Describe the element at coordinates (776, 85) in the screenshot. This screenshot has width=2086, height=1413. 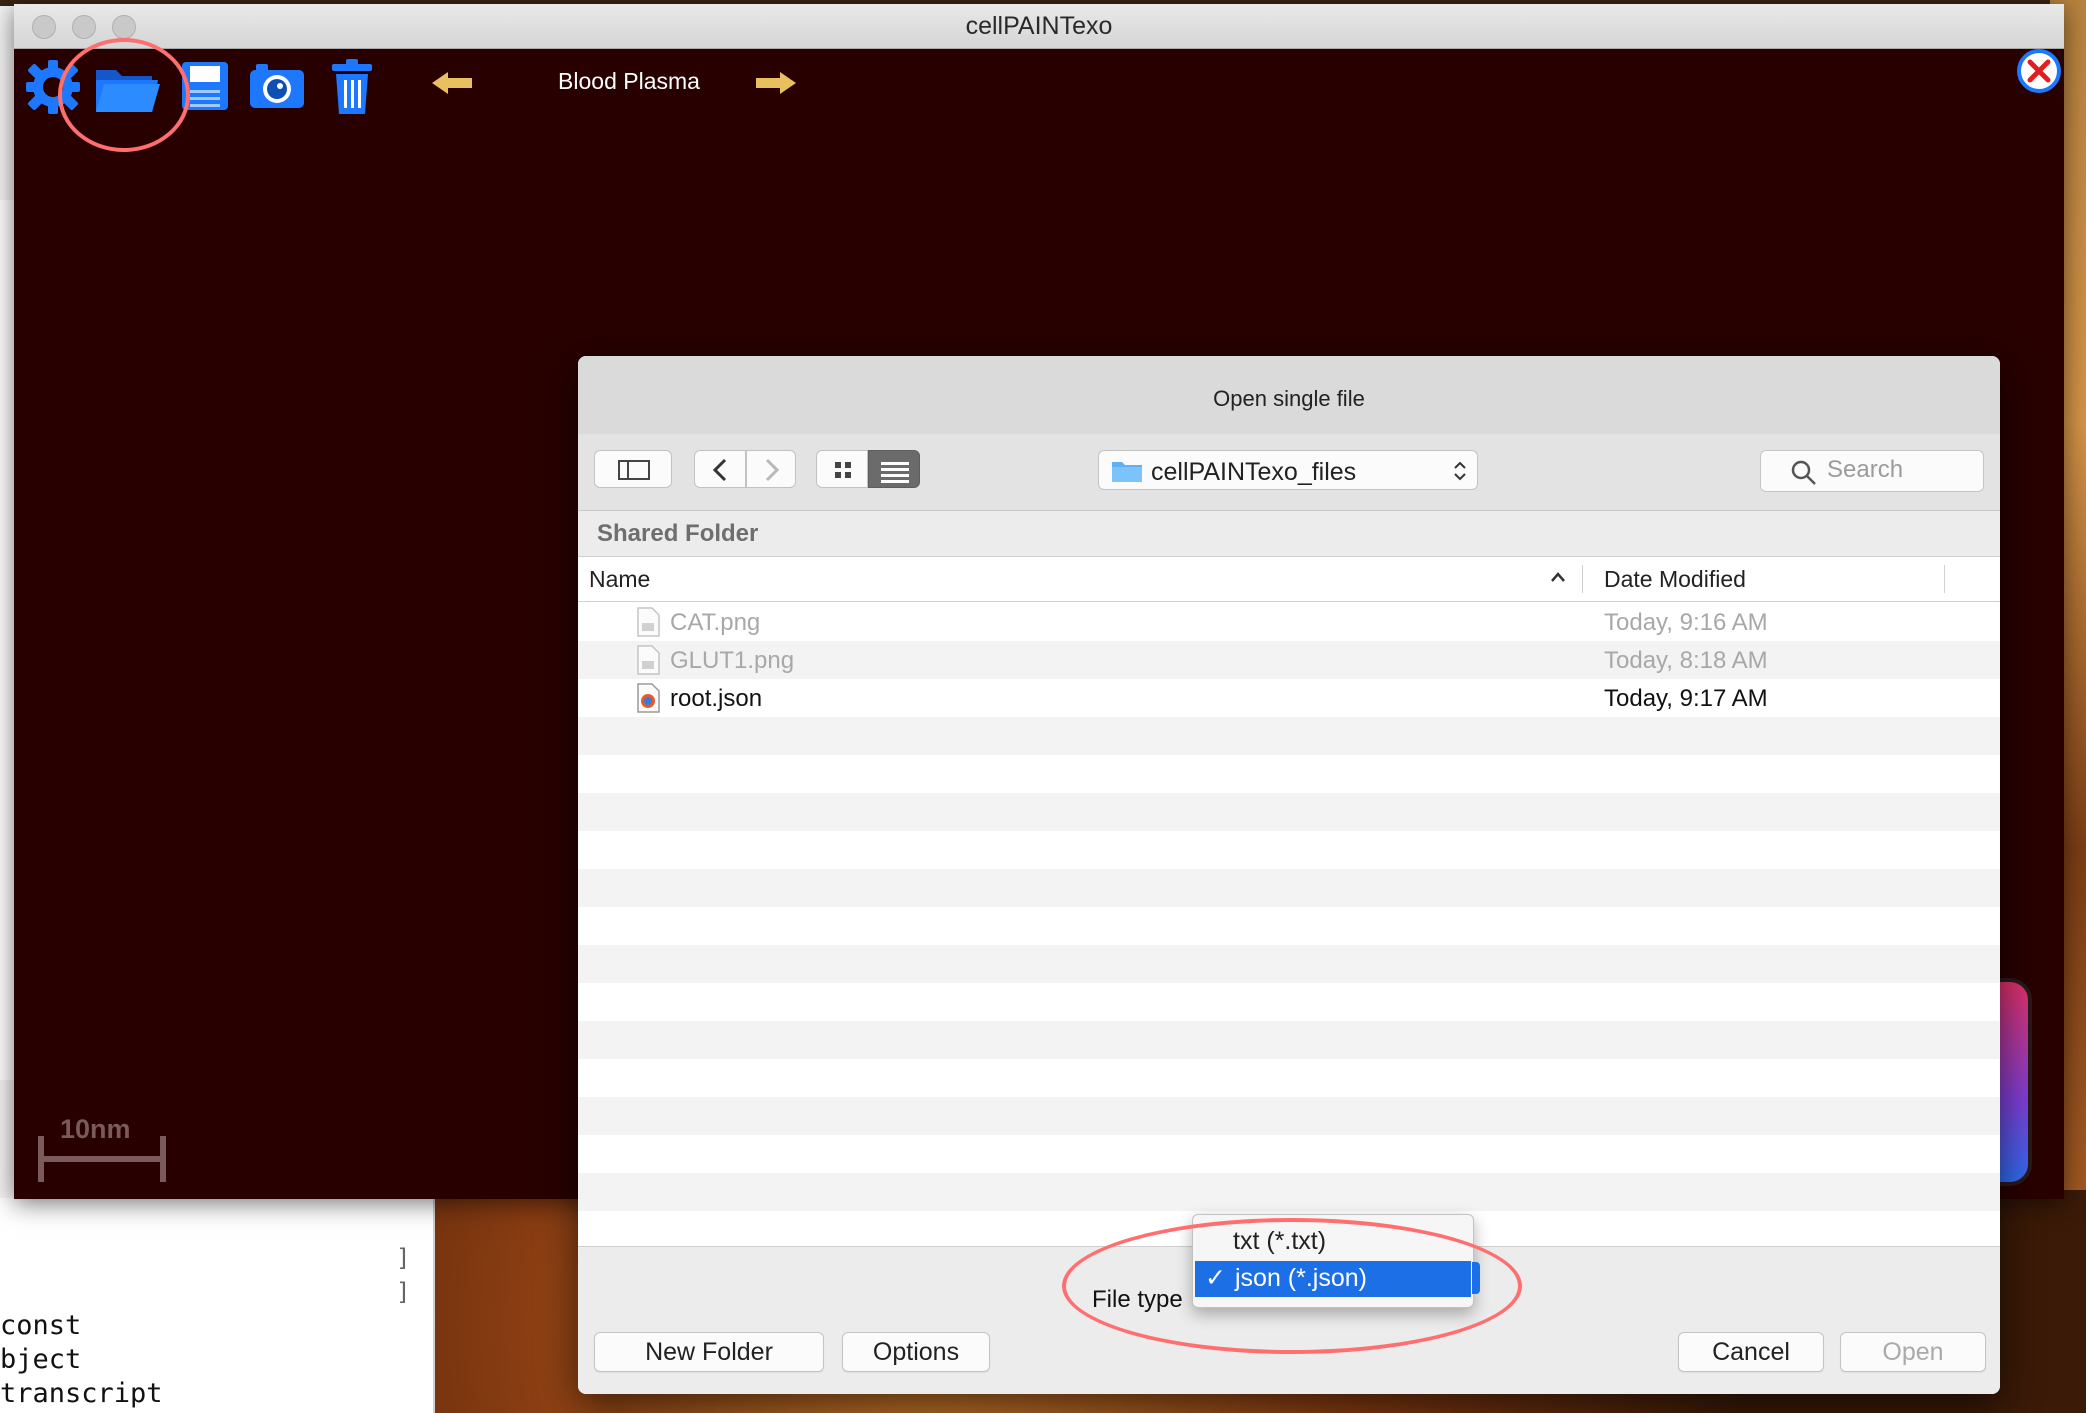
I see `arrow-right-icon` at that location.